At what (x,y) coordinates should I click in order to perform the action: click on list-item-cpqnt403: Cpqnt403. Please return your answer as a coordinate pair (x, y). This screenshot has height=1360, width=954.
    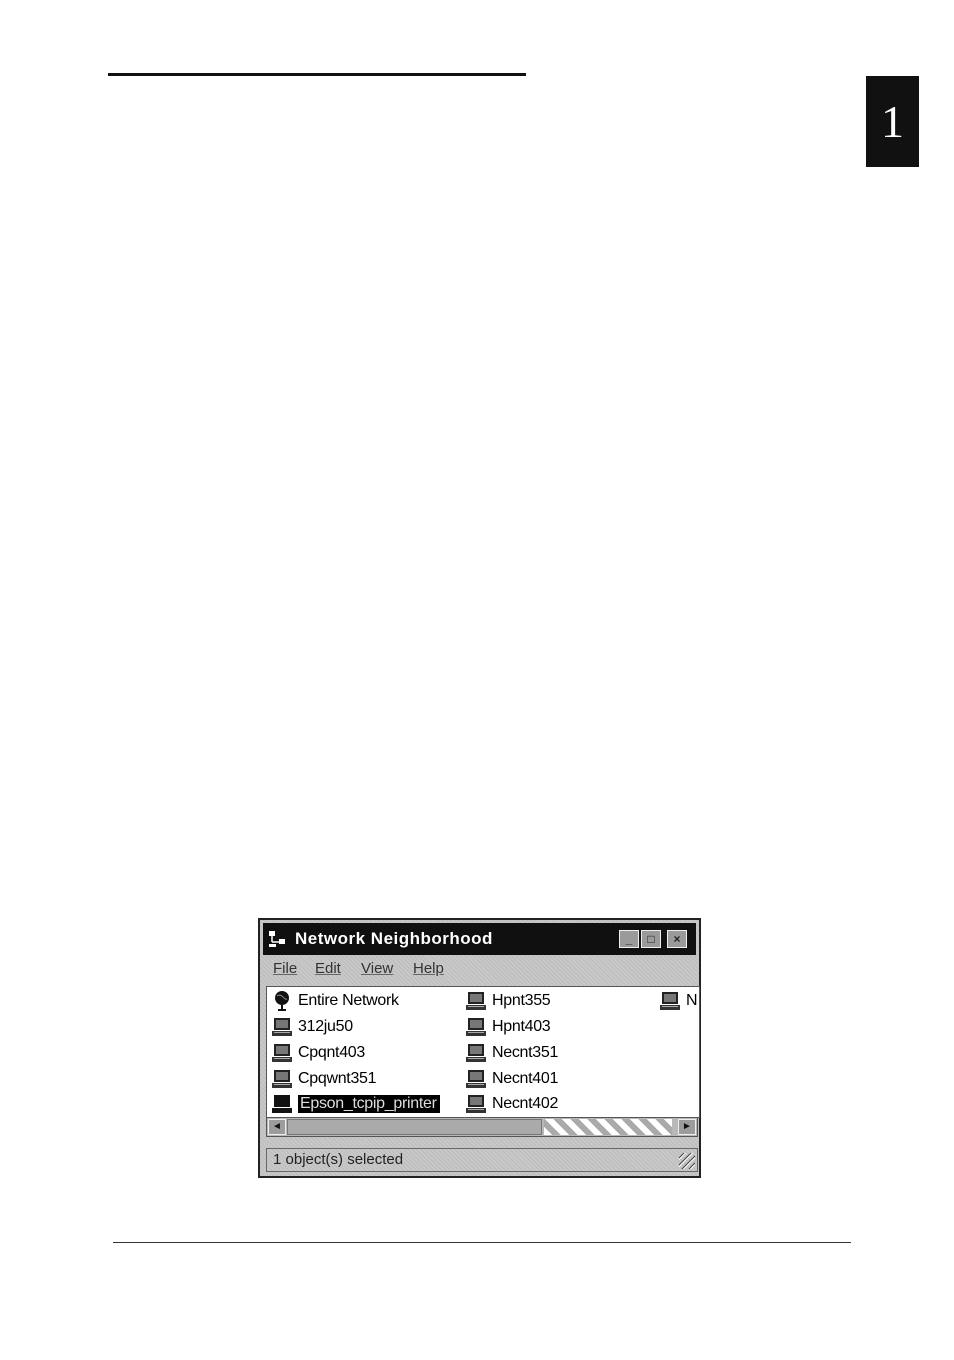
    Looking at the image, I should click on (318, 1053).